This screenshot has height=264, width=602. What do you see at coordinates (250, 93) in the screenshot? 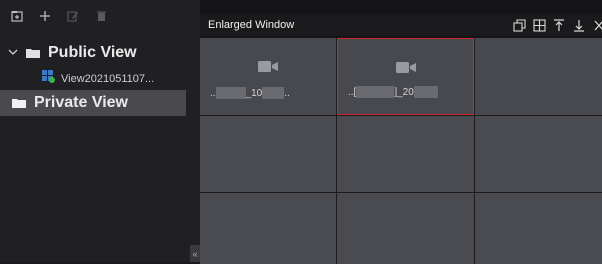
I see `camera-name-label: .. _10 ..` at bounding box center [250, 93].